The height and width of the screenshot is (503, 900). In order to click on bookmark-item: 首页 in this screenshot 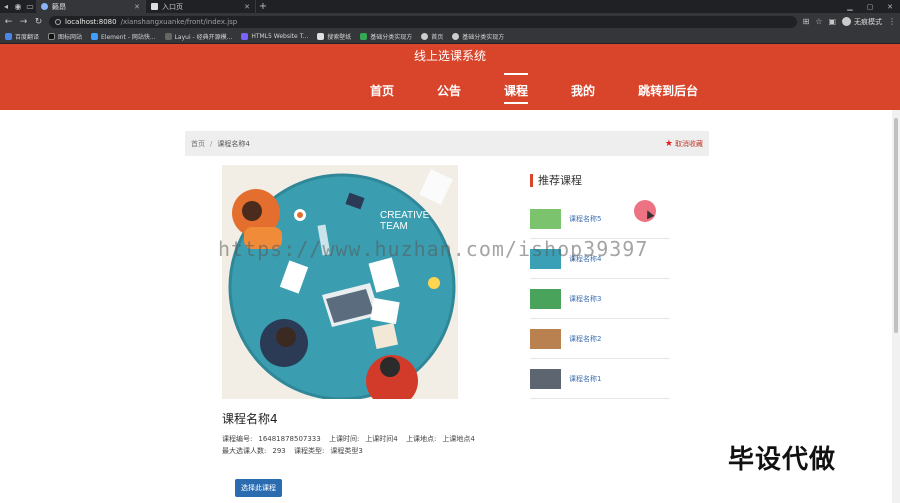, I will do `click(432, 36)`.